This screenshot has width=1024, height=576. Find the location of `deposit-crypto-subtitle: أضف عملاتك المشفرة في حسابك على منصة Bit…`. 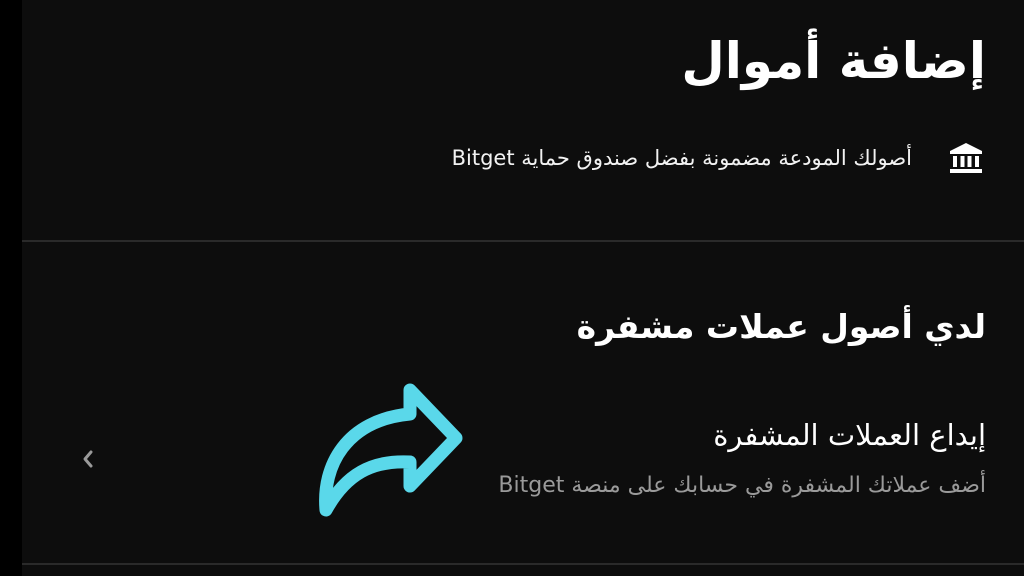

deposit-crypto-subtitle: أضف عملاتك المشفرة في حسابك على منصة Bit… is located at coordinates (742, 485).